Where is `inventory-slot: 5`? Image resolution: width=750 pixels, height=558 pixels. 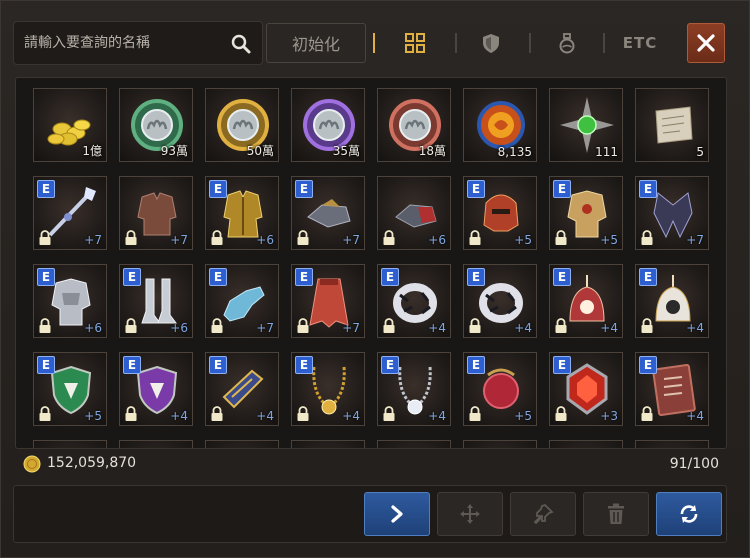 inventory-slot: 5 is located at coordinates (672, 125).